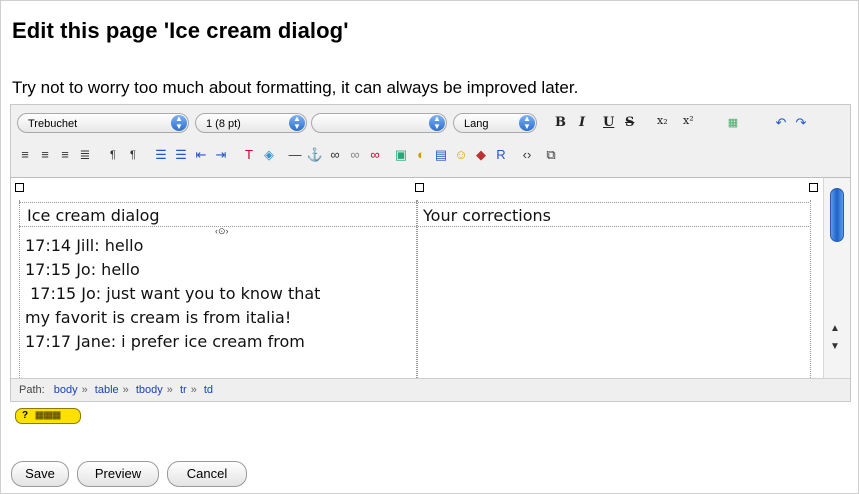 The height and width of the screenshot is (494, 859). Describe the element at coordinates (629, 122) in the screenshot. I see `strikethrough-button: S` at that location.